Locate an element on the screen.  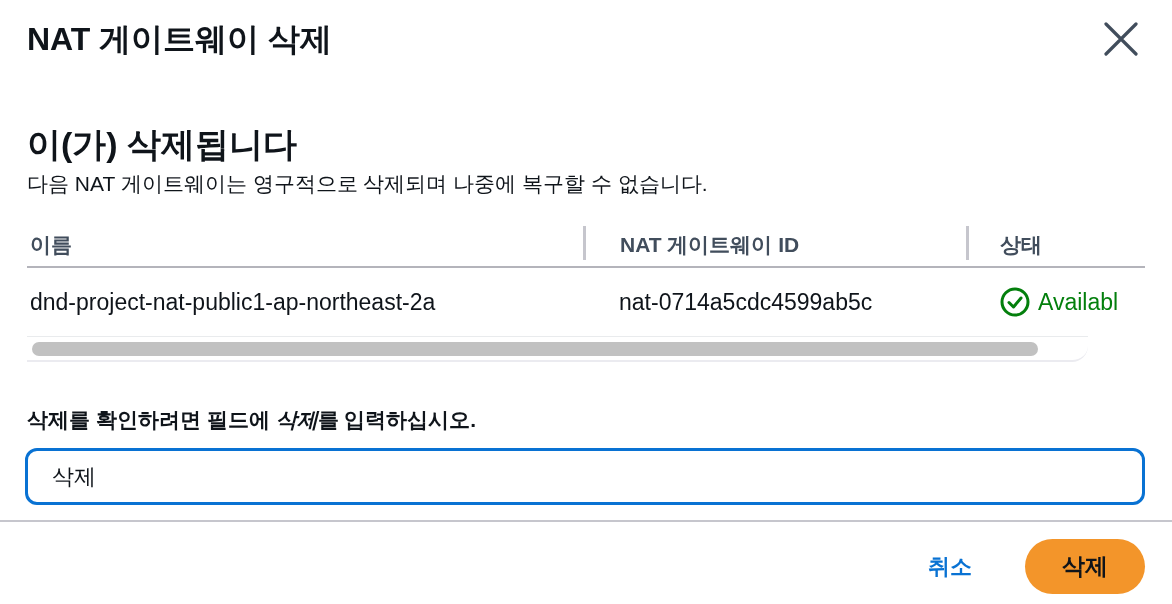
cancel-link: 취소 is located at coordinates (950, 566).